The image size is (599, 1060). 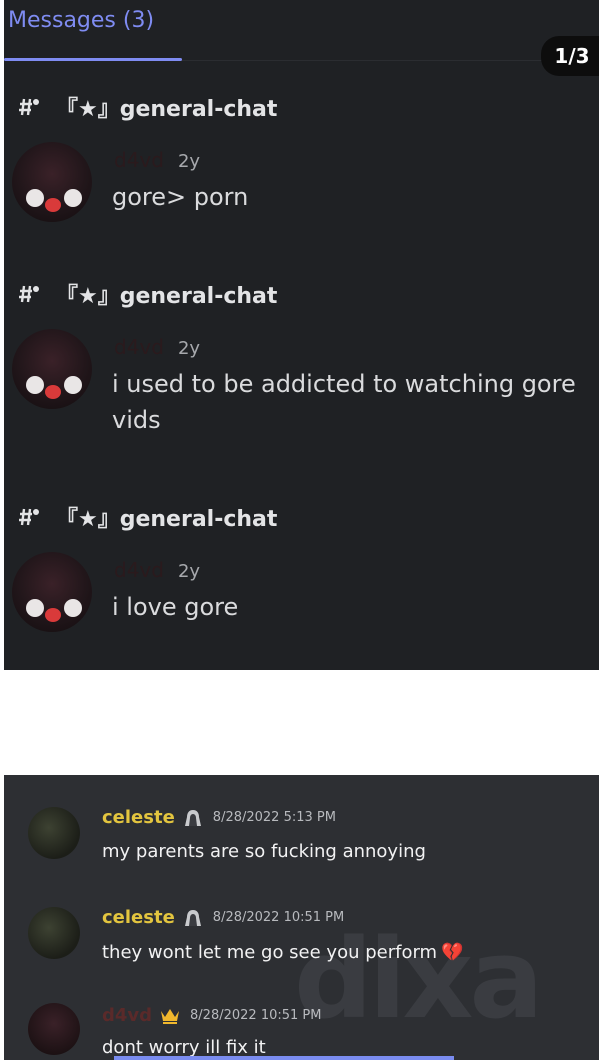 I want to click on scrollbar, so click(x=284, y=1058).